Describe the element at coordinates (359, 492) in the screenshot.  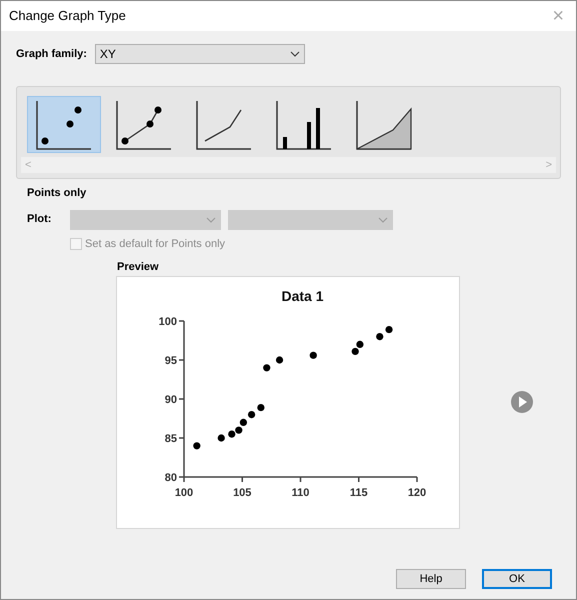
I see `tick-label: 115` at that location.